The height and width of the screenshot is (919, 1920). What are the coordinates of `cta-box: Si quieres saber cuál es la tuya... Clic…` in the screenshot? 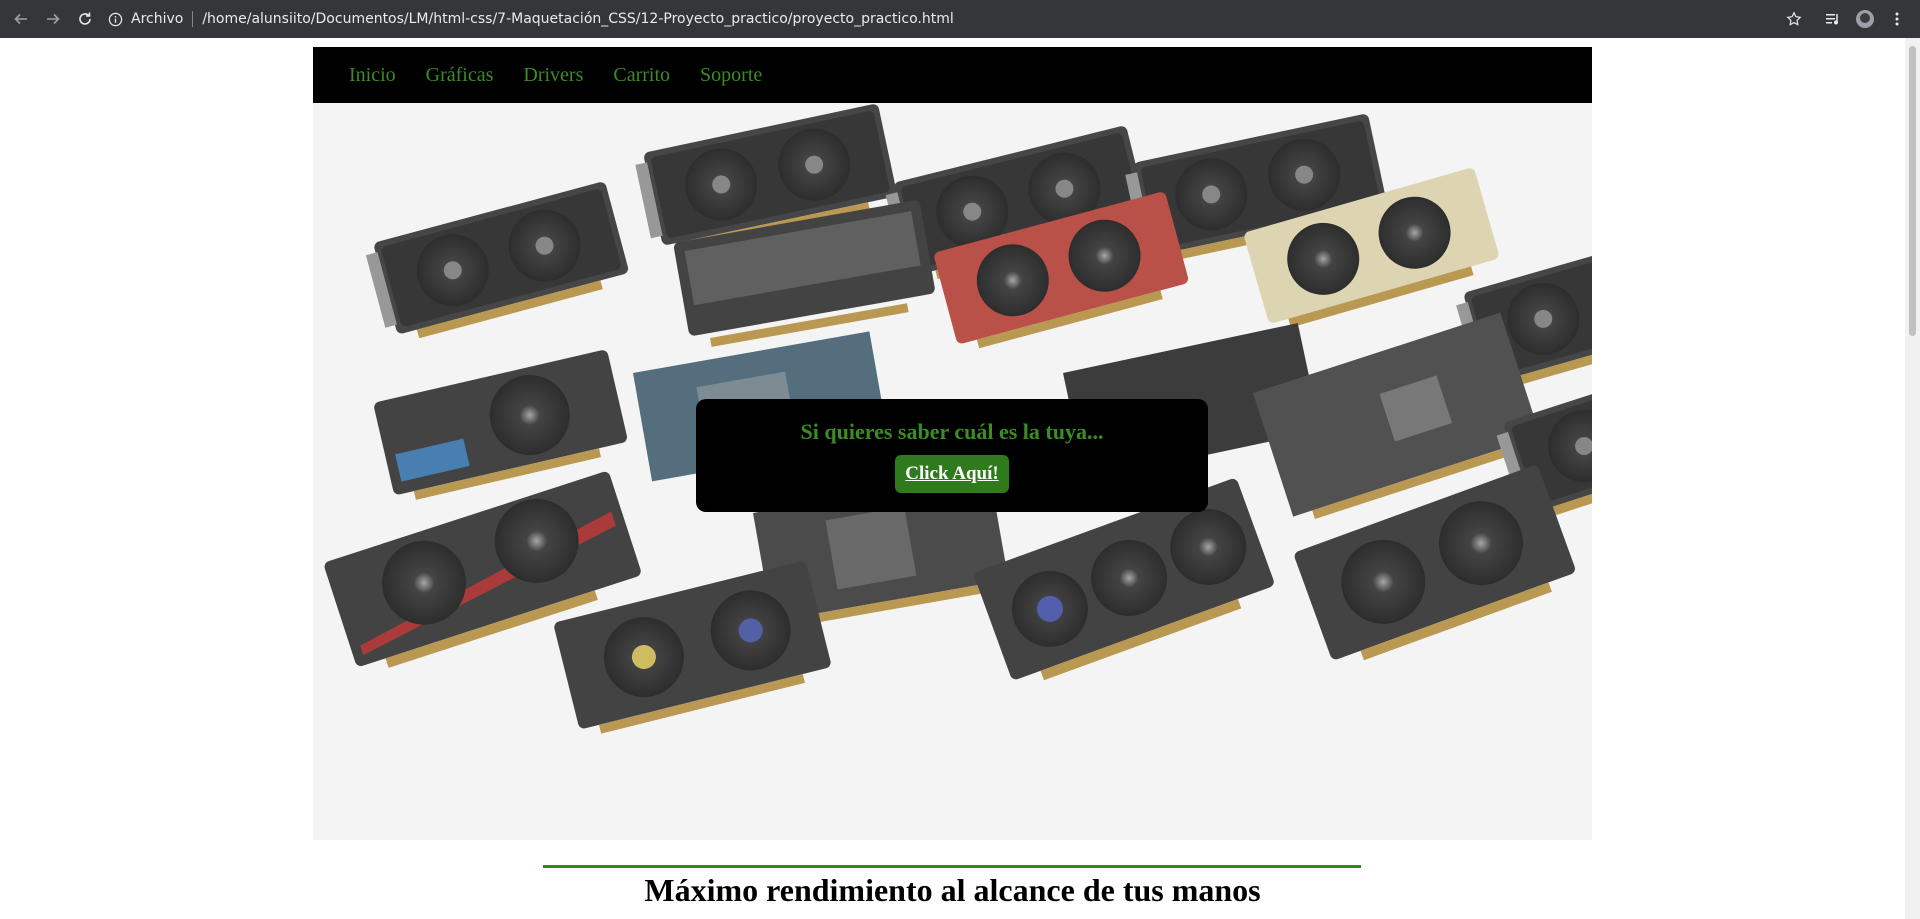 It's located at (952, 455).